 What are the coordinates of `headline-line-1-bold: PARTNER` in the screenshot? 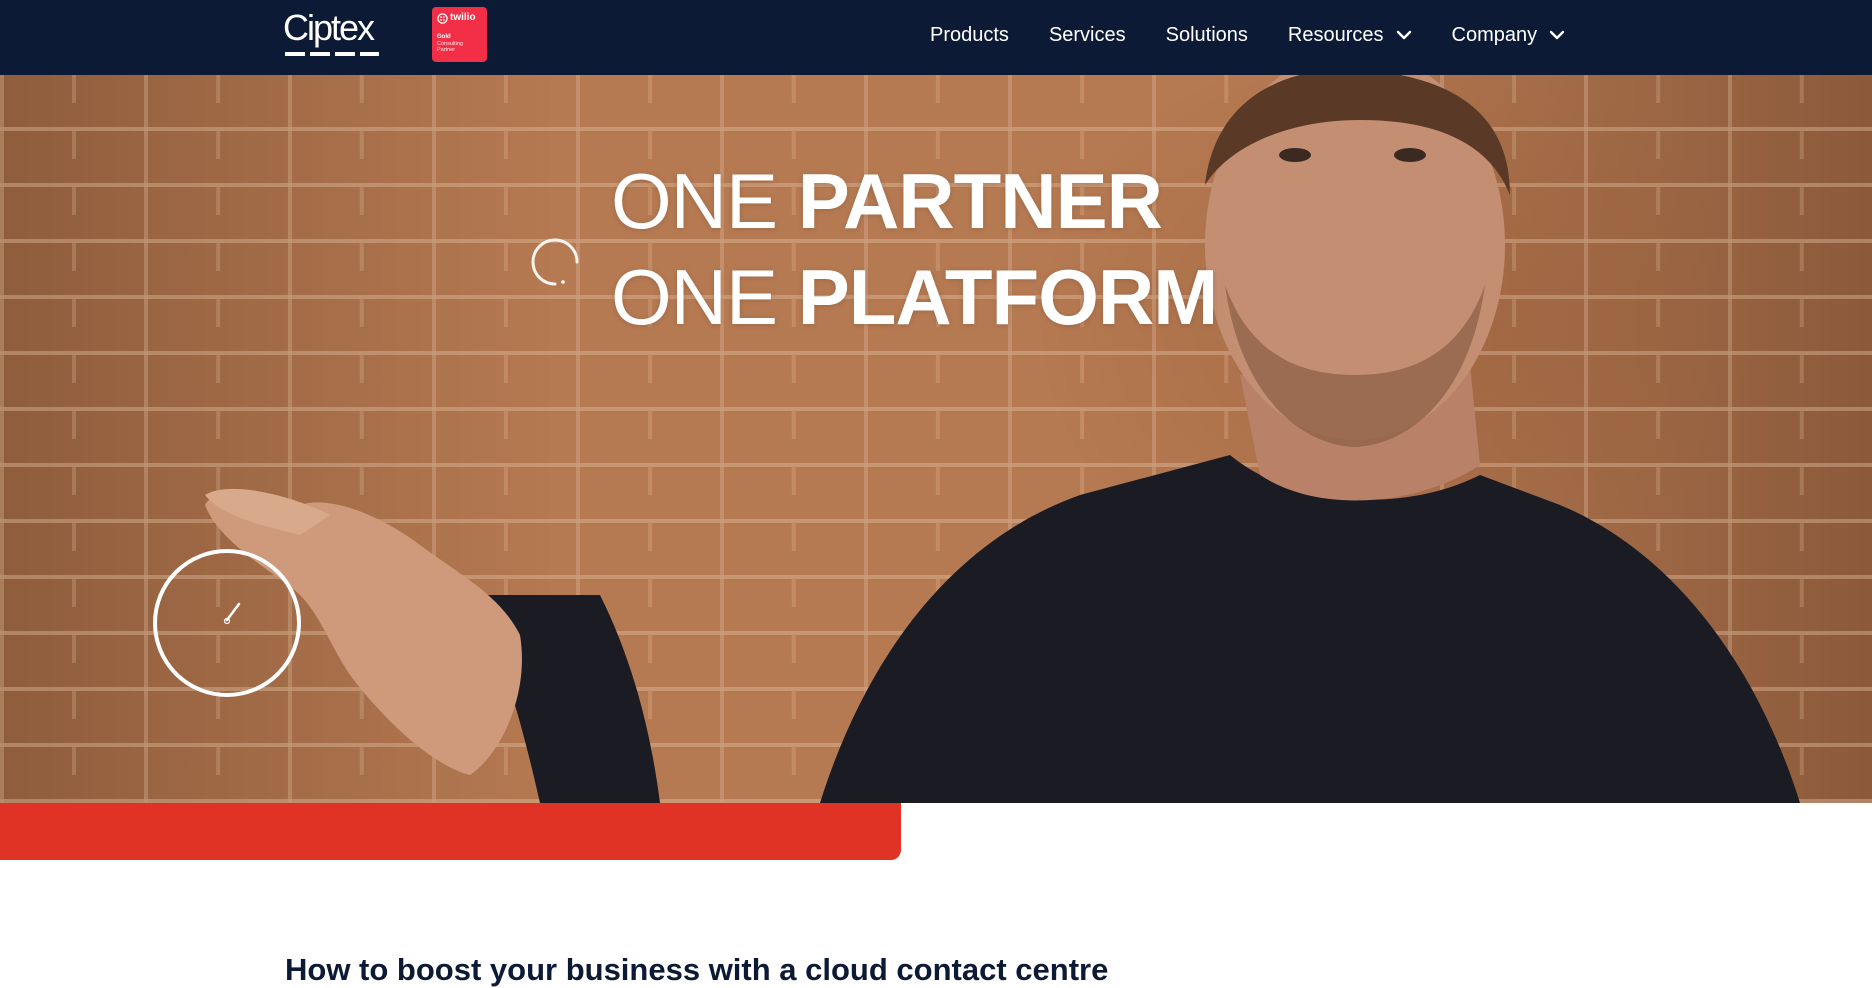 It's located at (980, 201).